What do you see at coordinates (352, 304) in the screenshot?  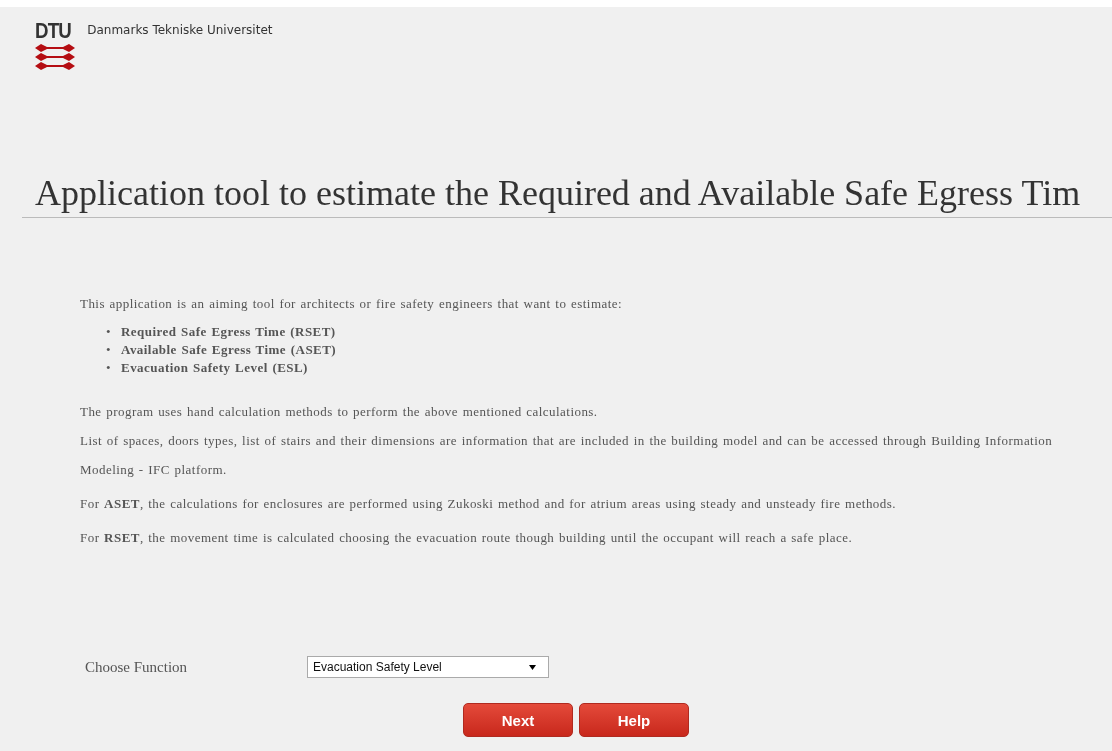 I see `intro-text: This application is an aiming tool for architects or fire safety engineers that want to estimate:` at bounding box center [352, 304].